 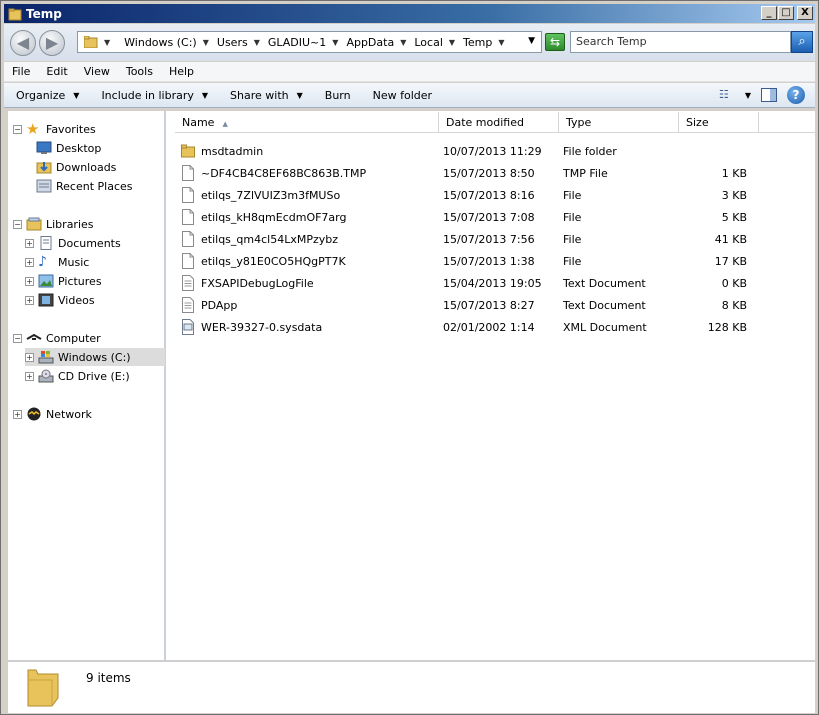 What do you see at coordinates (727, 95) in the screenshot?
I see `view-options-icon: ☷` at bounding box center [727, 95].